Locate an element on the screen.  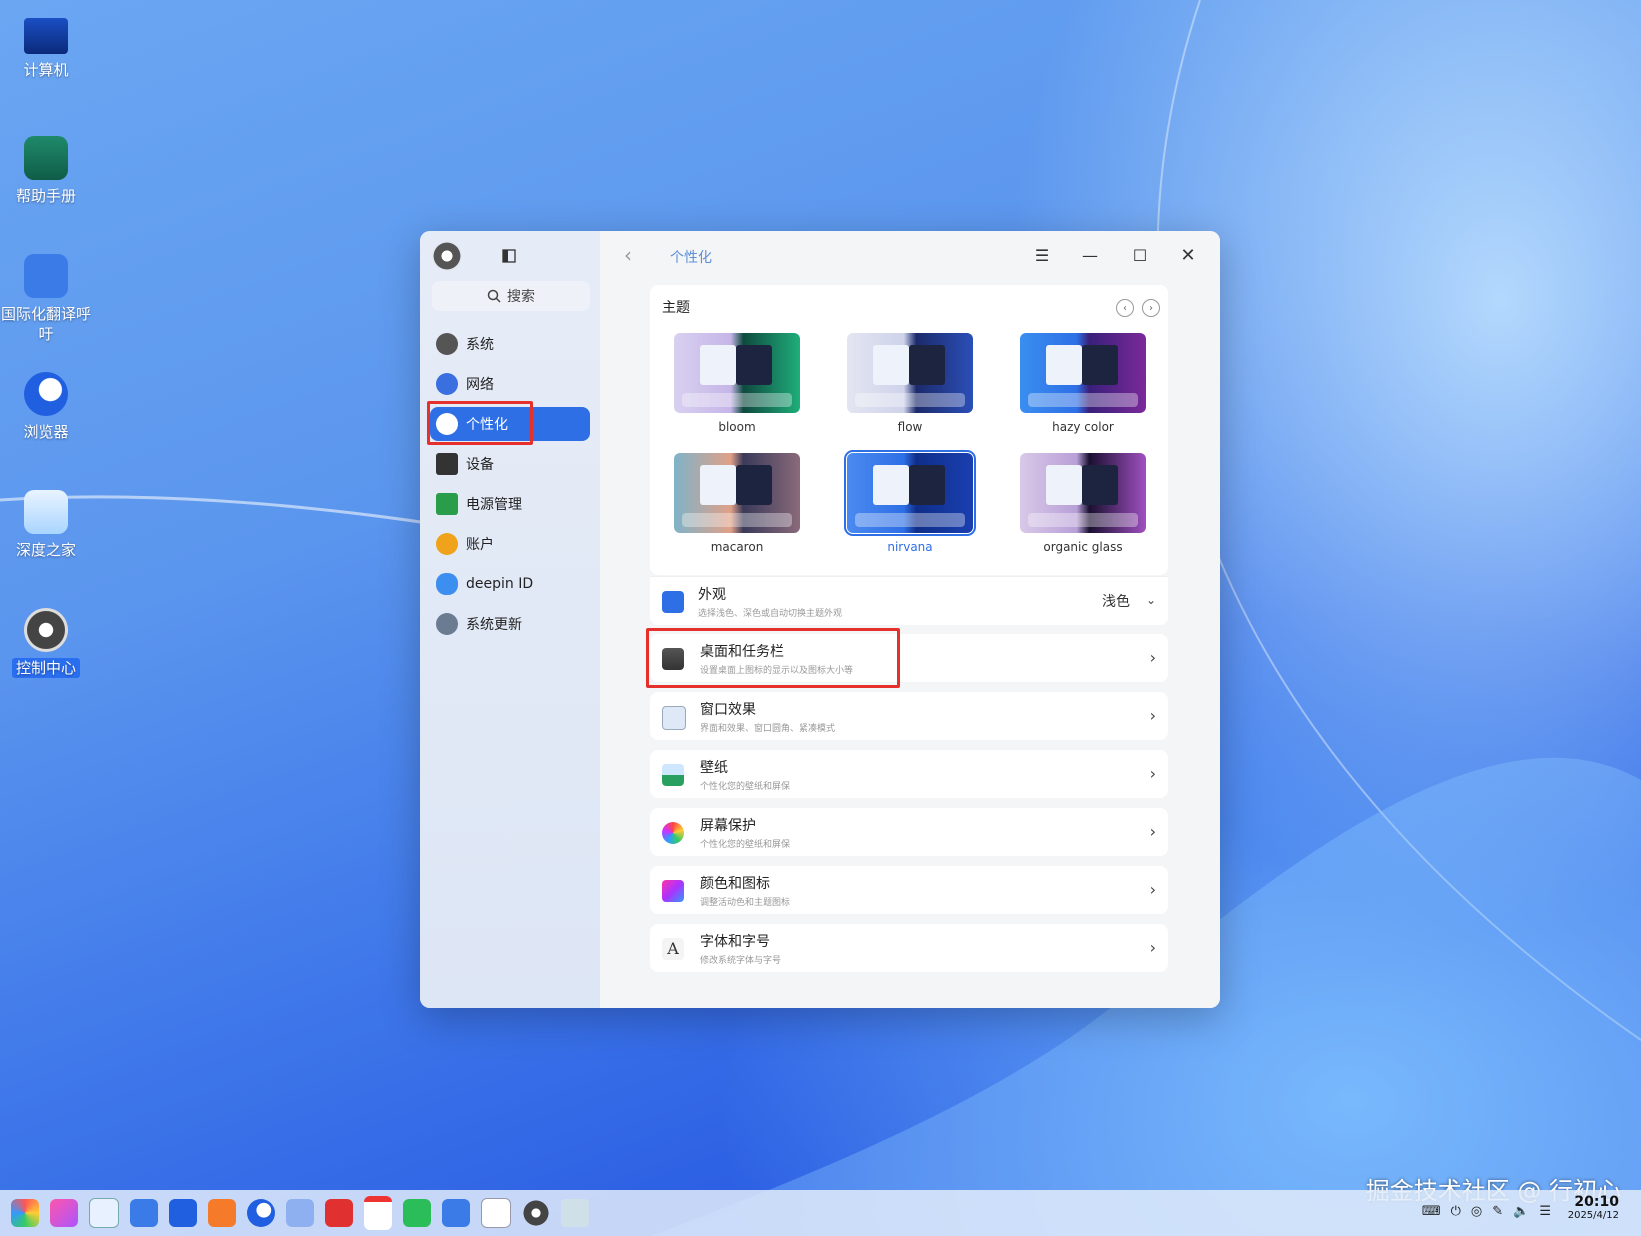
sidebar-item-power: 电源管理 is located at coordinates (510, 504).